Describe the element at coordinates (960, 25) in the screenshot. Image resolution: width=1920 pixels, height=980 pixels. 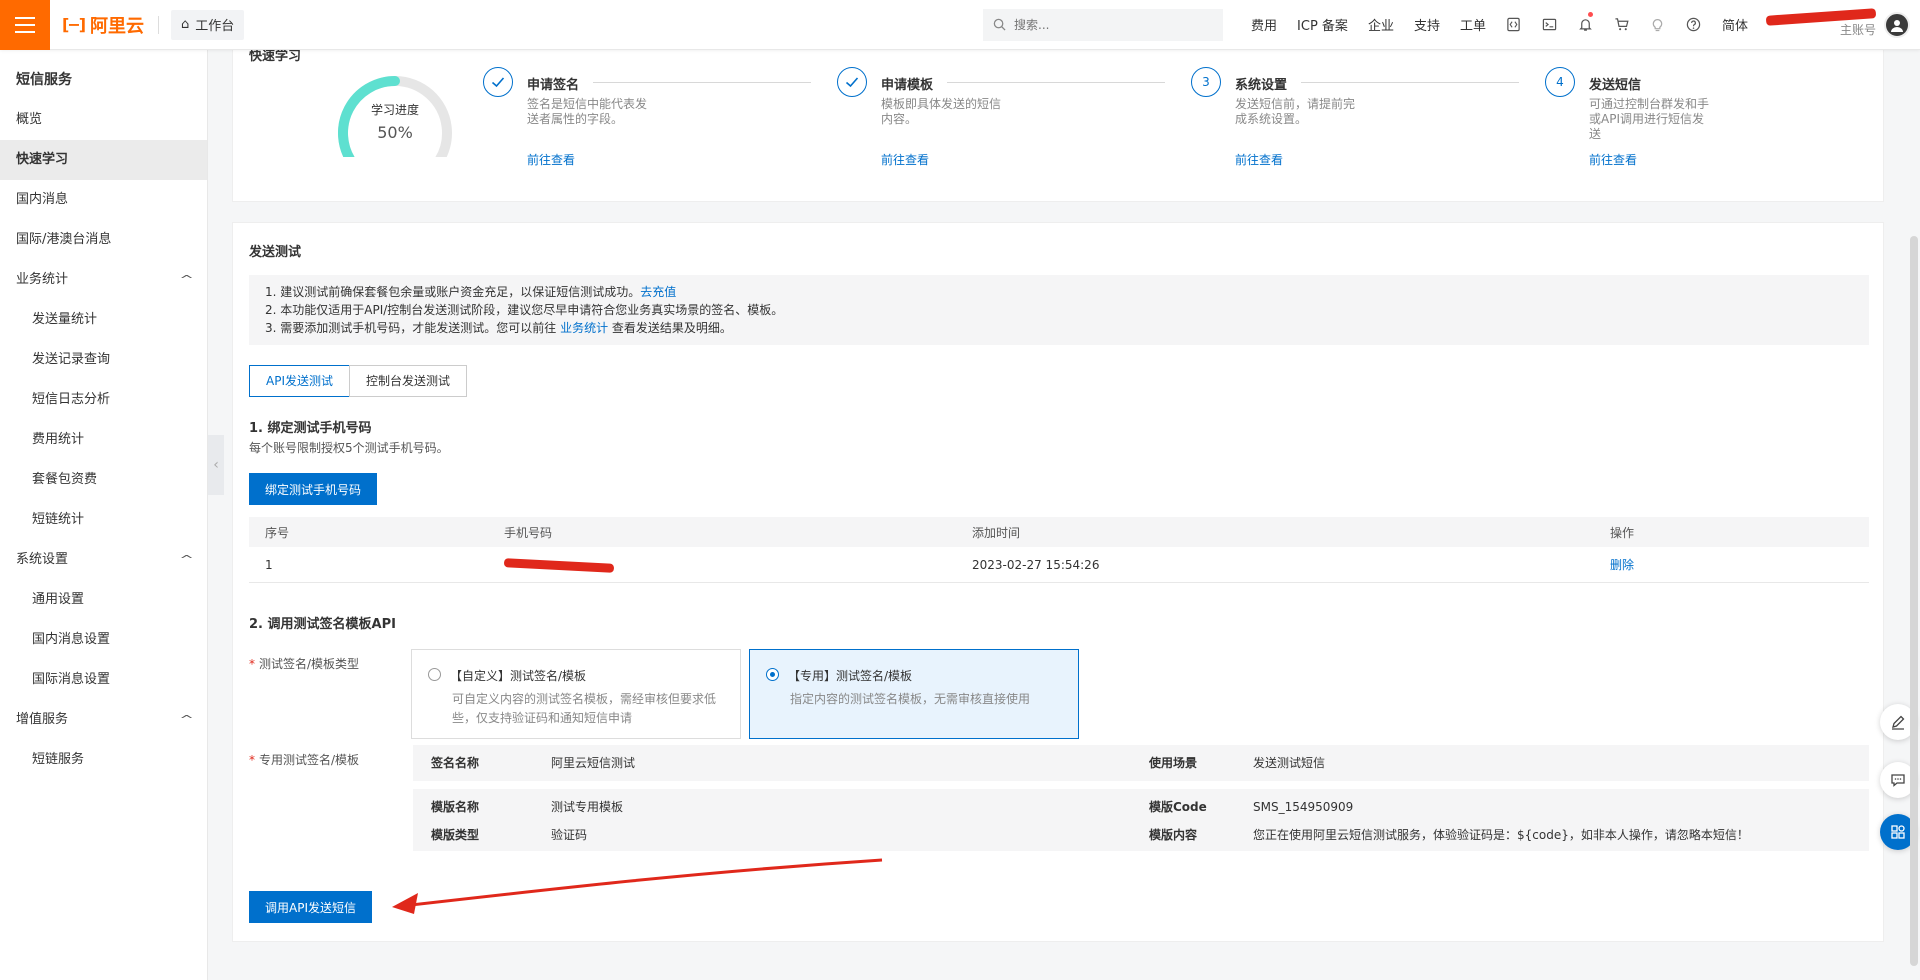
I see `top-bar: [−] 阿里云 ⌂ 工作台 费用 ICP 备案 企业 支持 工单 简体 主账号` at that location.